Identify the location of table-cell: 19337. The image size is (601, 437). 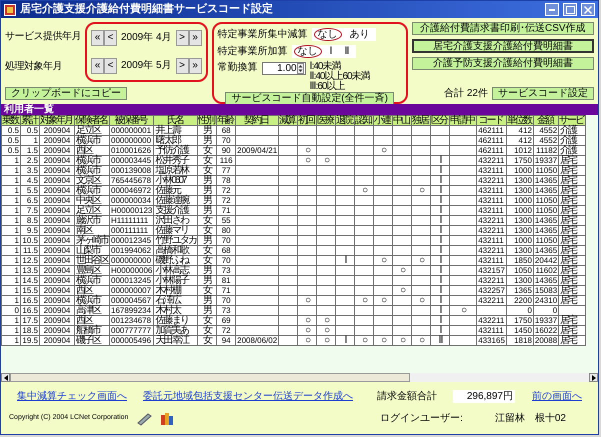
(546, 321).